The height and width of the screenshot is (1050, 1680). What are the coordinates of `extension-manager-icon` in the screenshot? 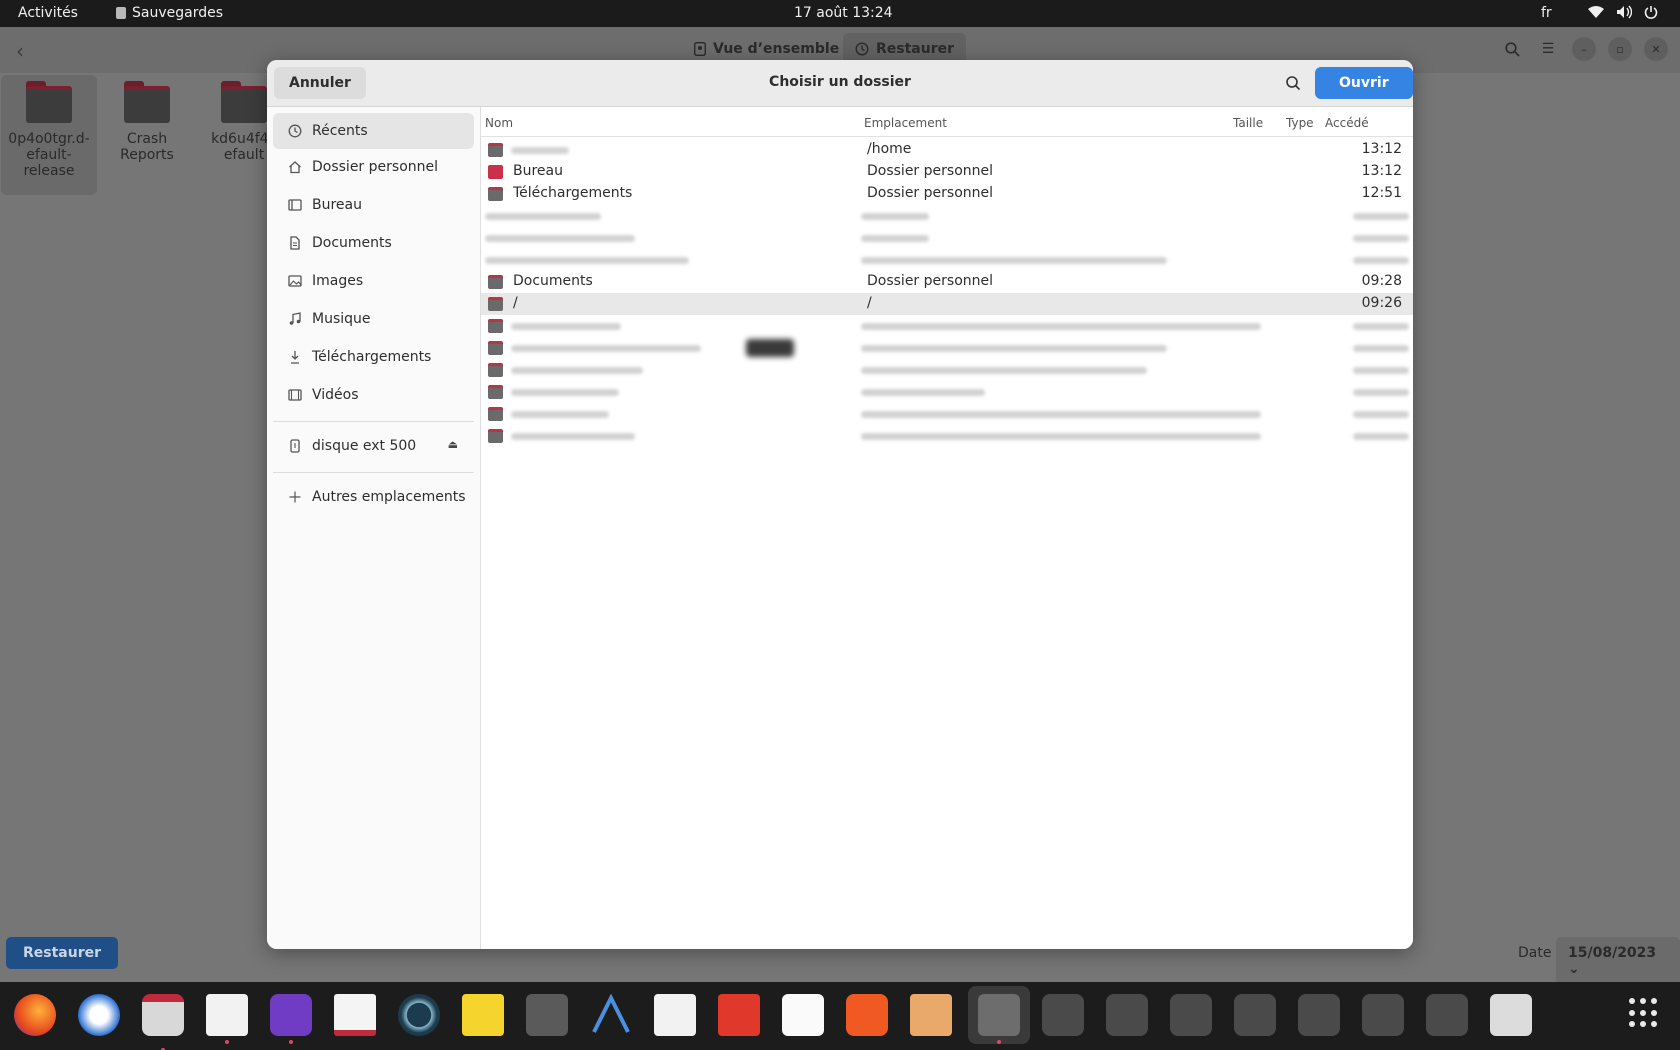 It's located at (547, 1015).